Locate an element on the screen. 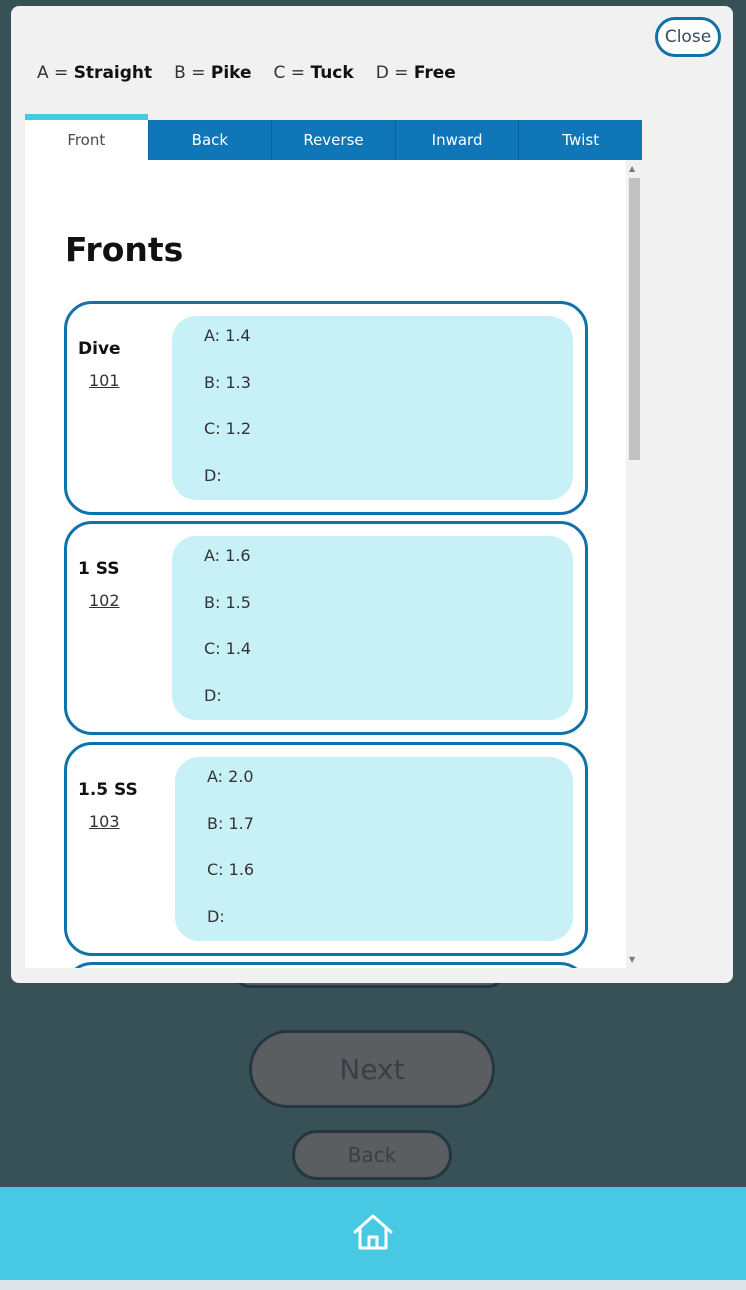  next-button: Next is located at coordinates (372, 1069).